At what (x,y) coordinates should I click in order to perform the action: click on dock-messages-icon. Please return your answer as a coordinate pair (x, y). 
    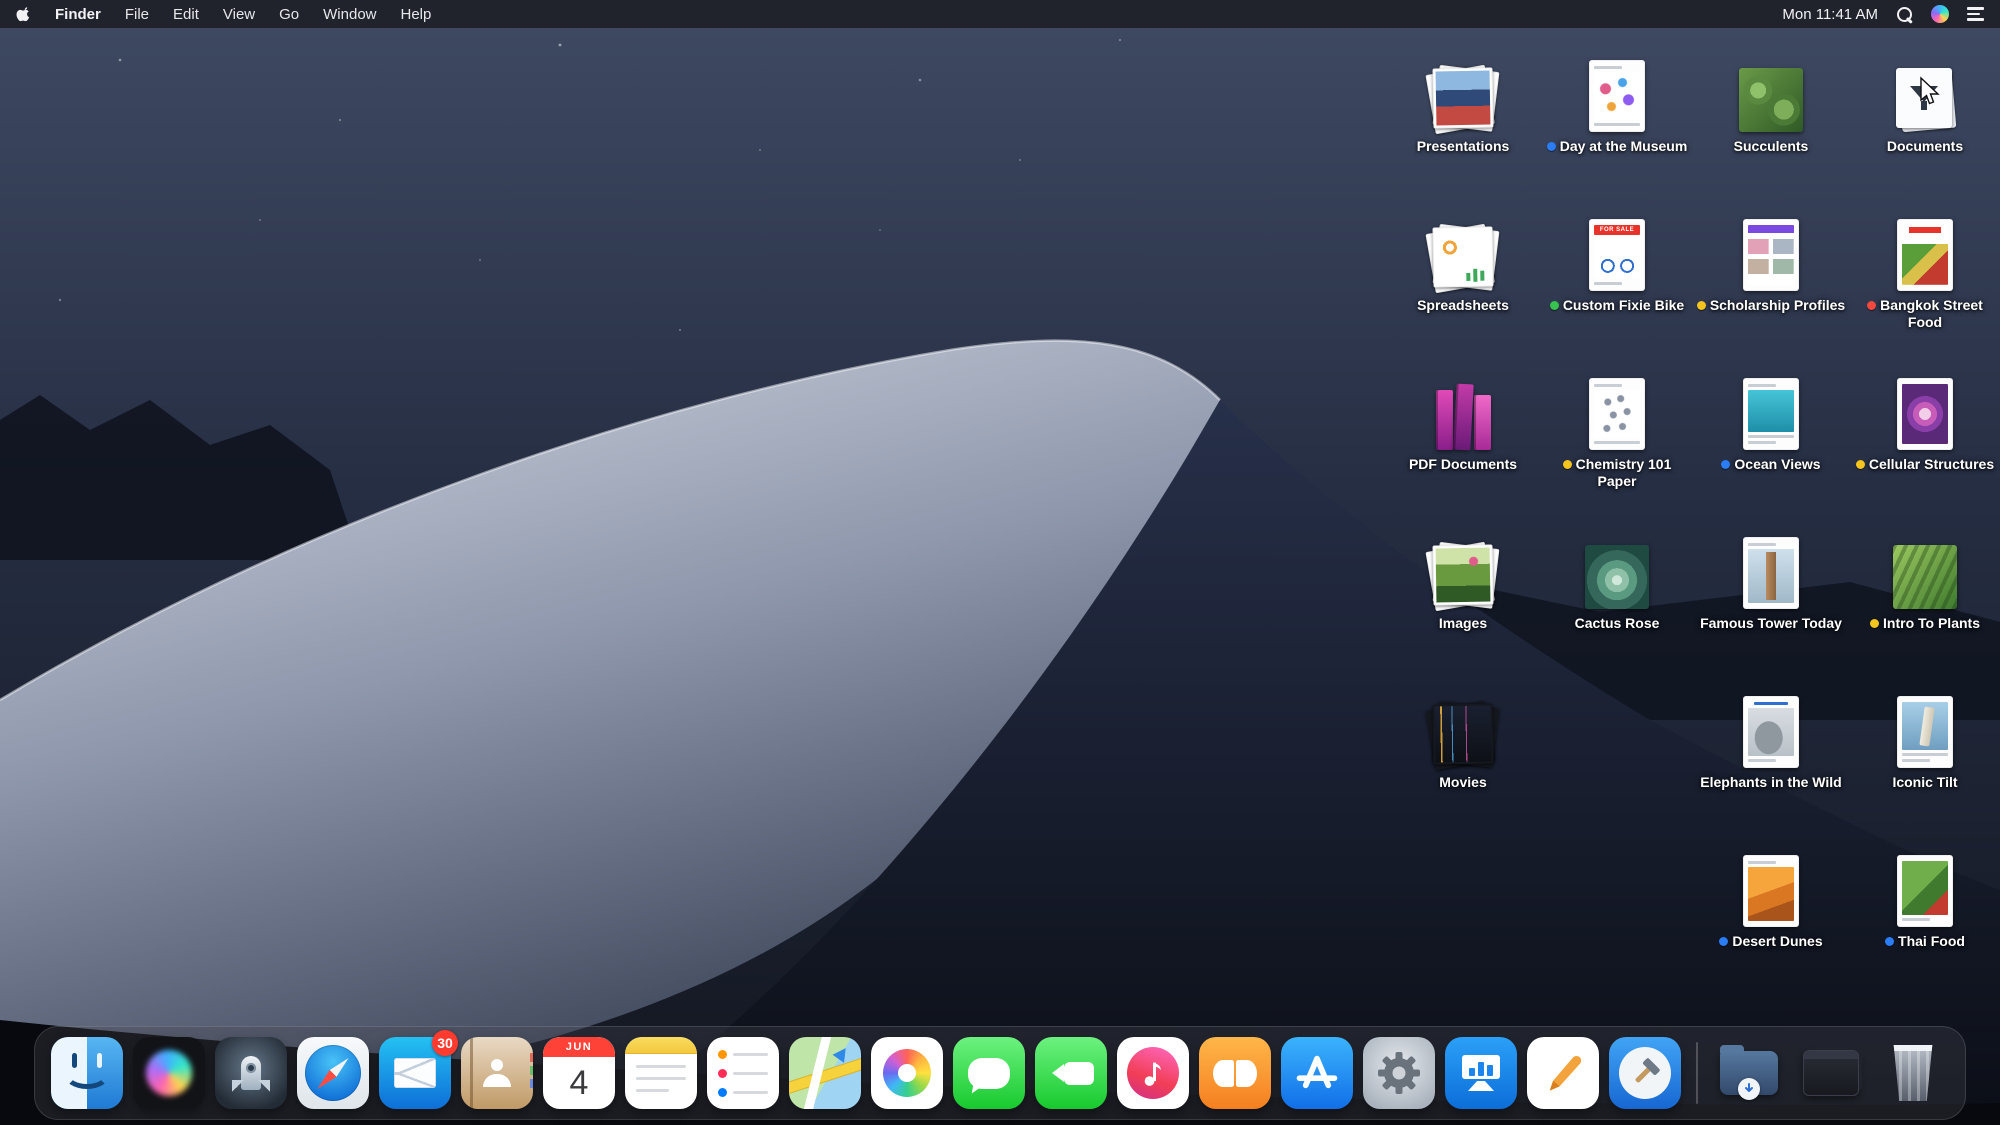
    Looking at the image, I should click on (989, 1073).